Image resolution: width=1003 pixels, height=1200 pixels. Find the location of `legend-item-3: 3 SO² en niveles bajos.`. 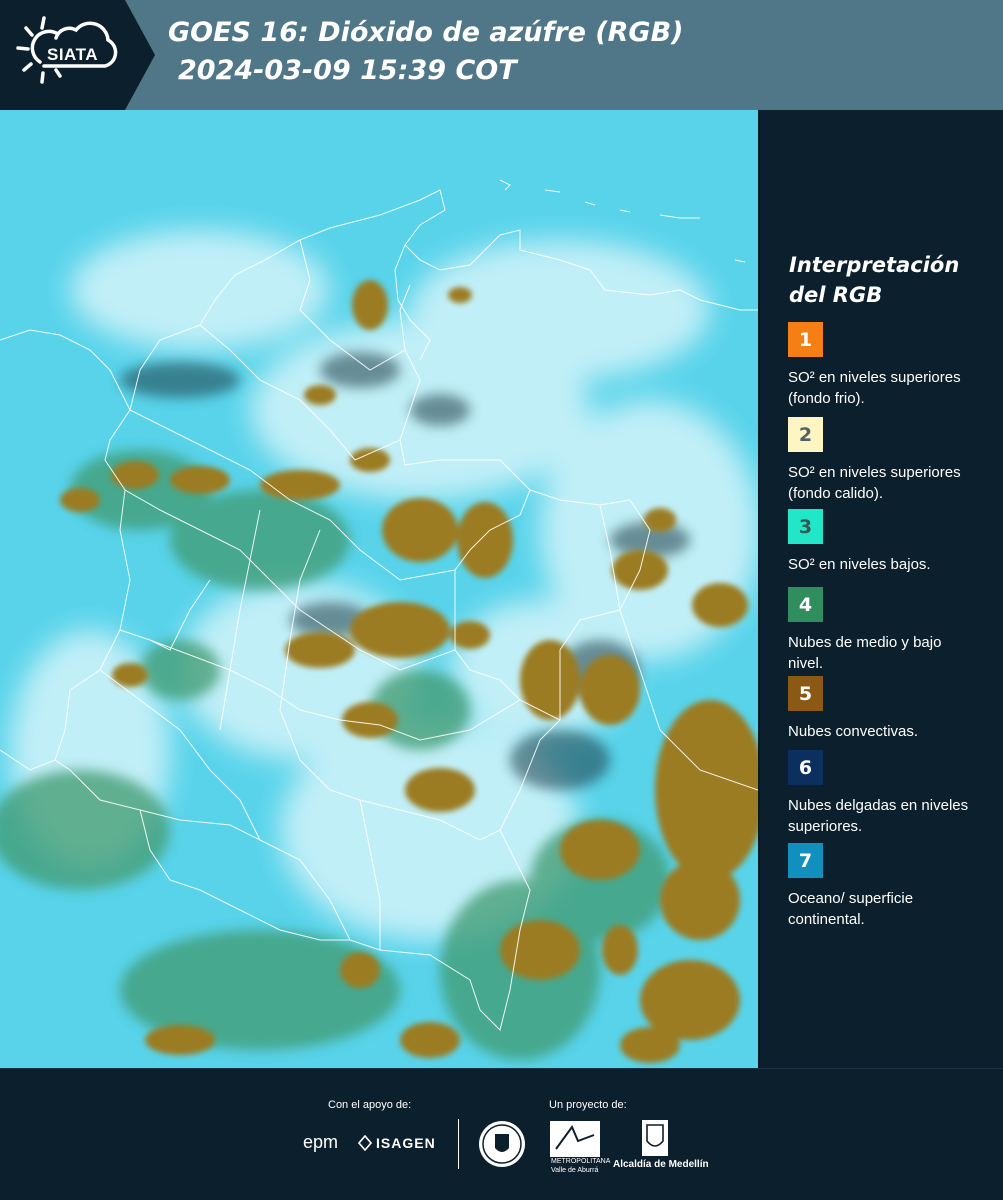

legend-item-3: 3 SO² en niveles bajos. is located at coordinates (893, 542).